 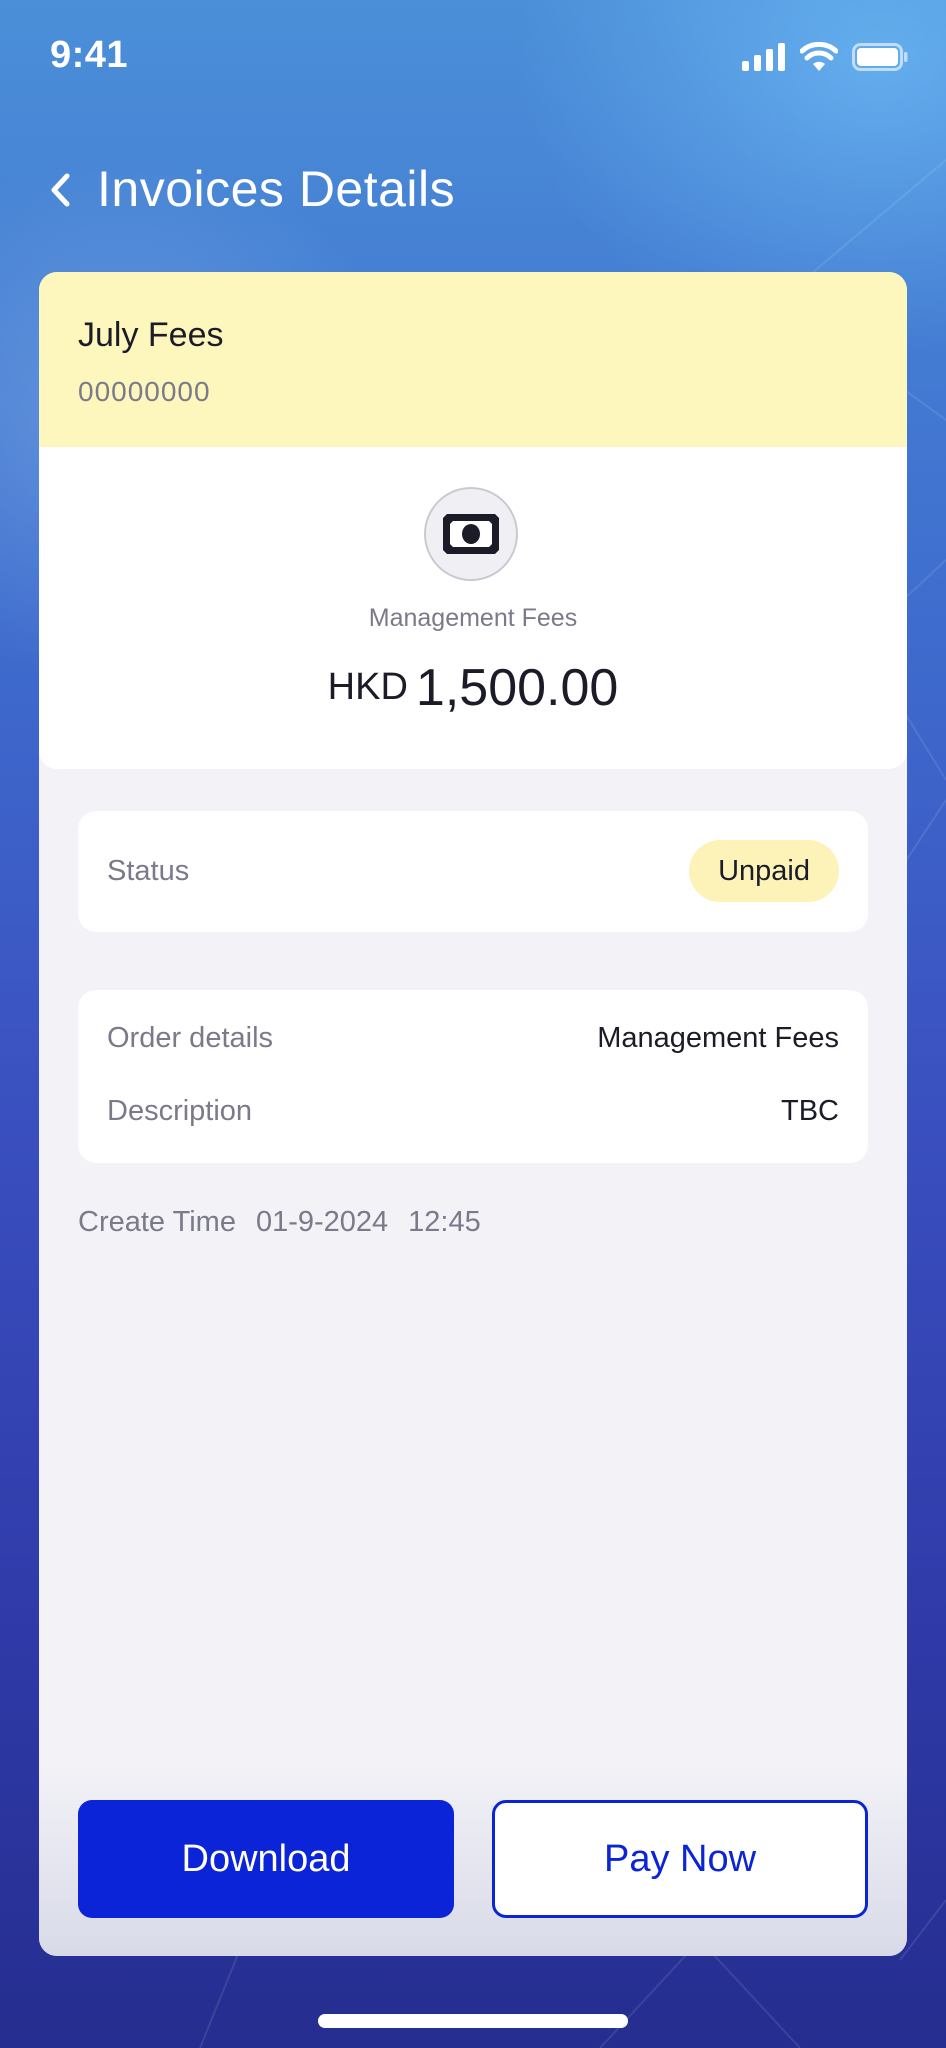 I want to click on order-details-value: Management Fees, so click(x=718, y=1038).